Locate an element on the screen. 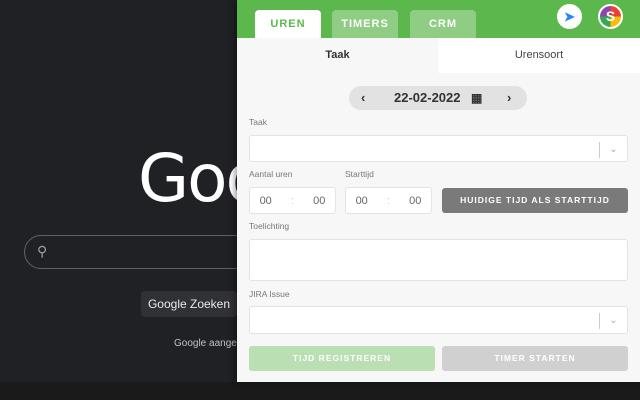  date-value: 22-02-2022 is located at coordinates (427, 98).